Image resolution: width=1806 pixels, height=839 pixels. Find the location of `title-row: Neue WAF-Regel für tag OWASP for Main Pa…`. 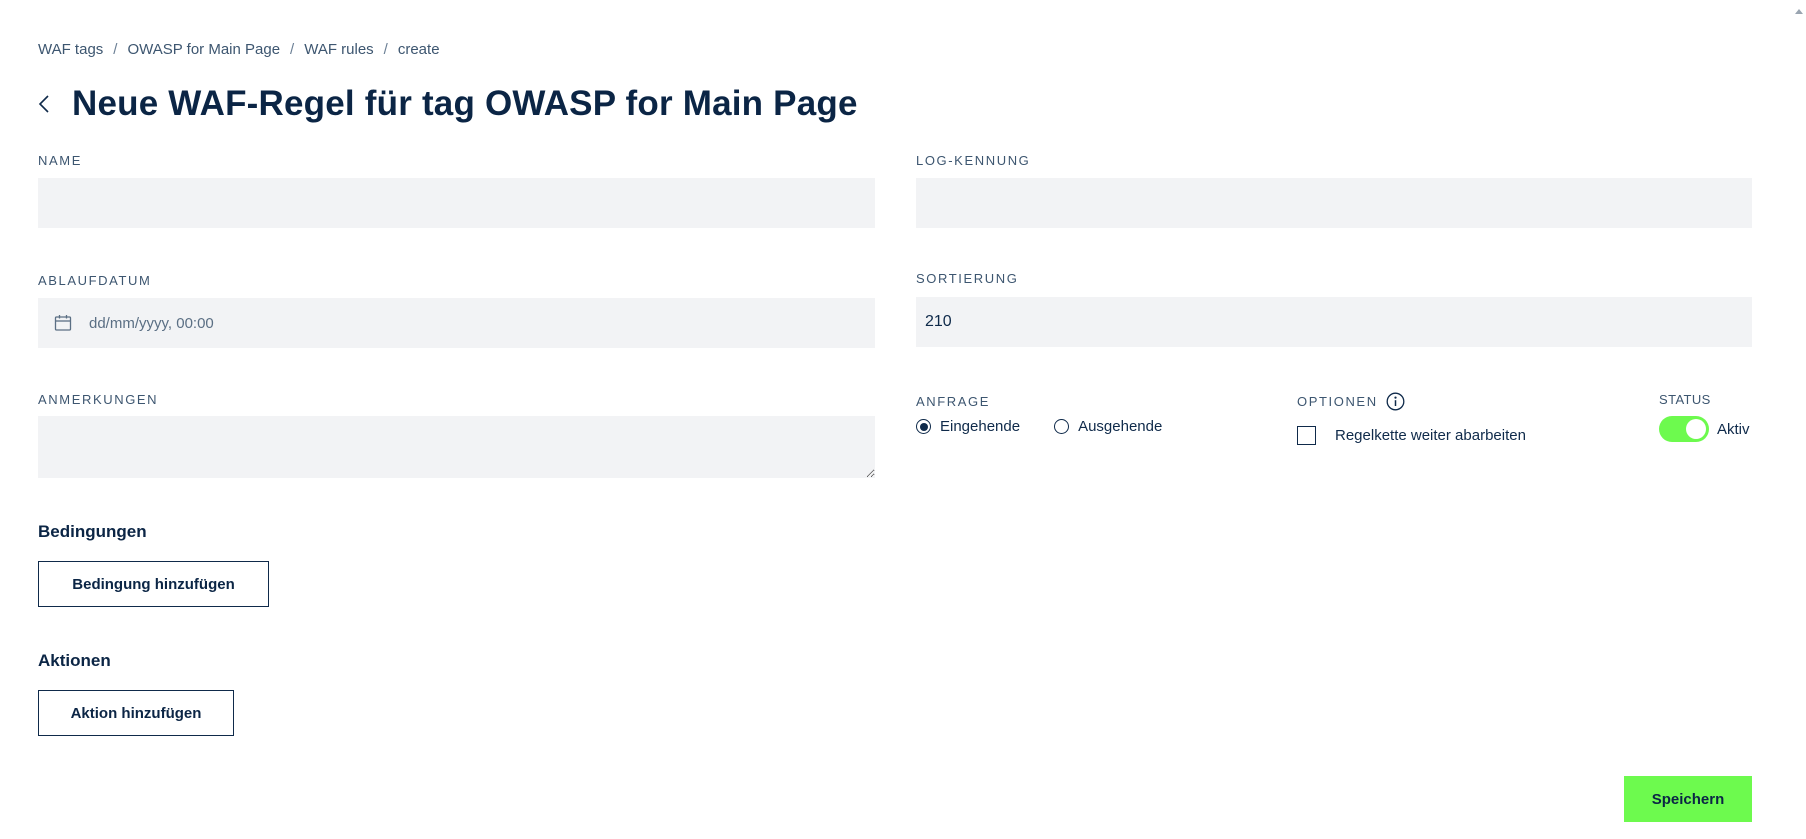

title-row: Neue WAF-Regel für tag OWASP for Main Pa… is located at coordinates (448, 104).